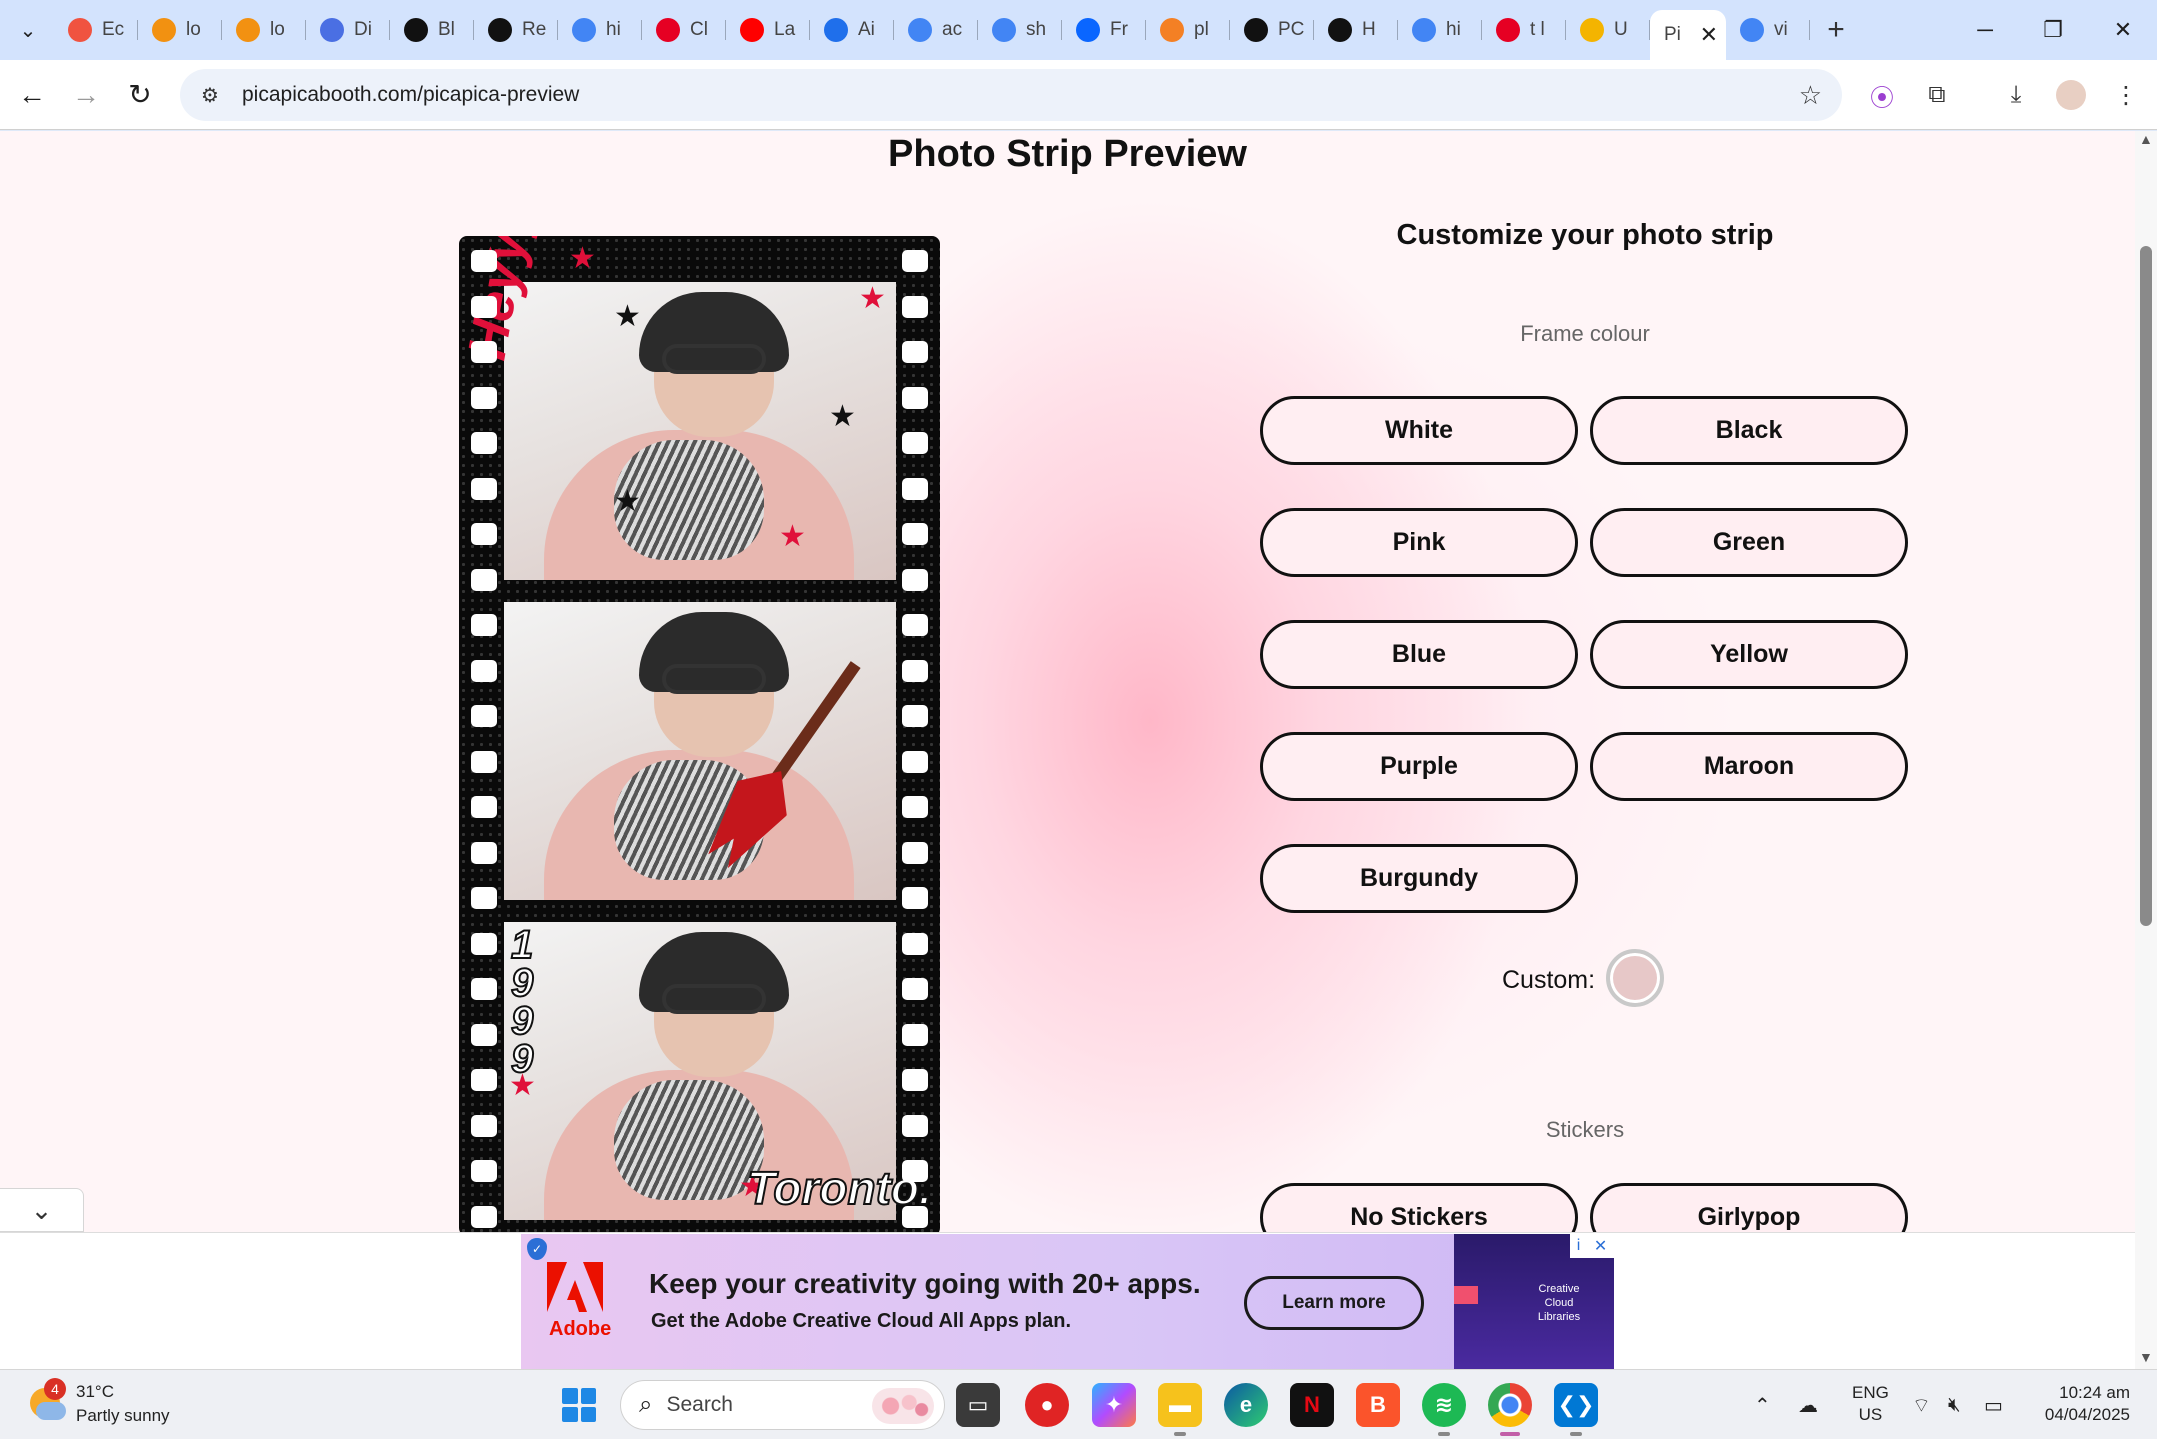  What do you see at coordinates (96, 30) in the screenshot?
I see `browser-tab: Ec` at bounding box center [96, 30].